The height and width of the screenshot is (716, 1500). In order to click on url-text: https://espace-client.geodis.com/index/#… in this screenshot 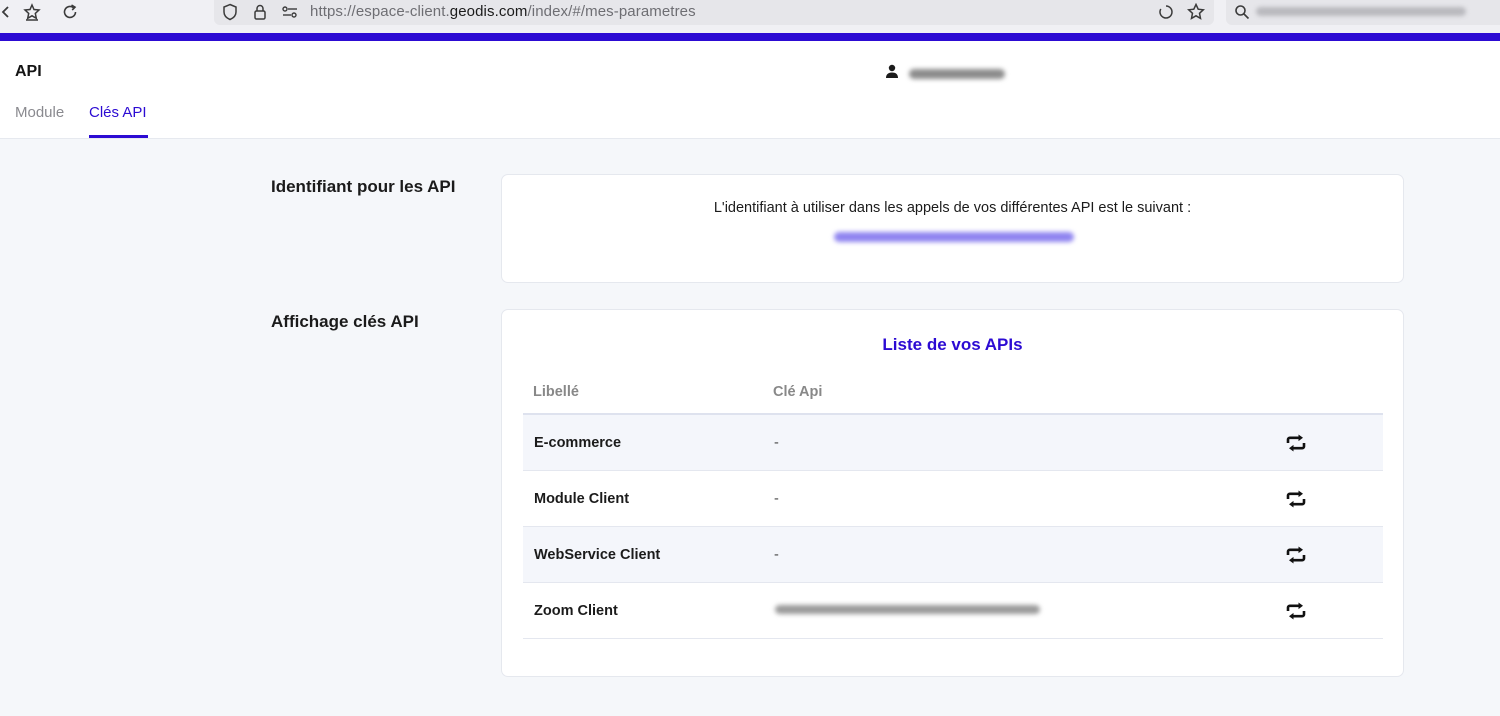, I will do `click(503, 11)`.